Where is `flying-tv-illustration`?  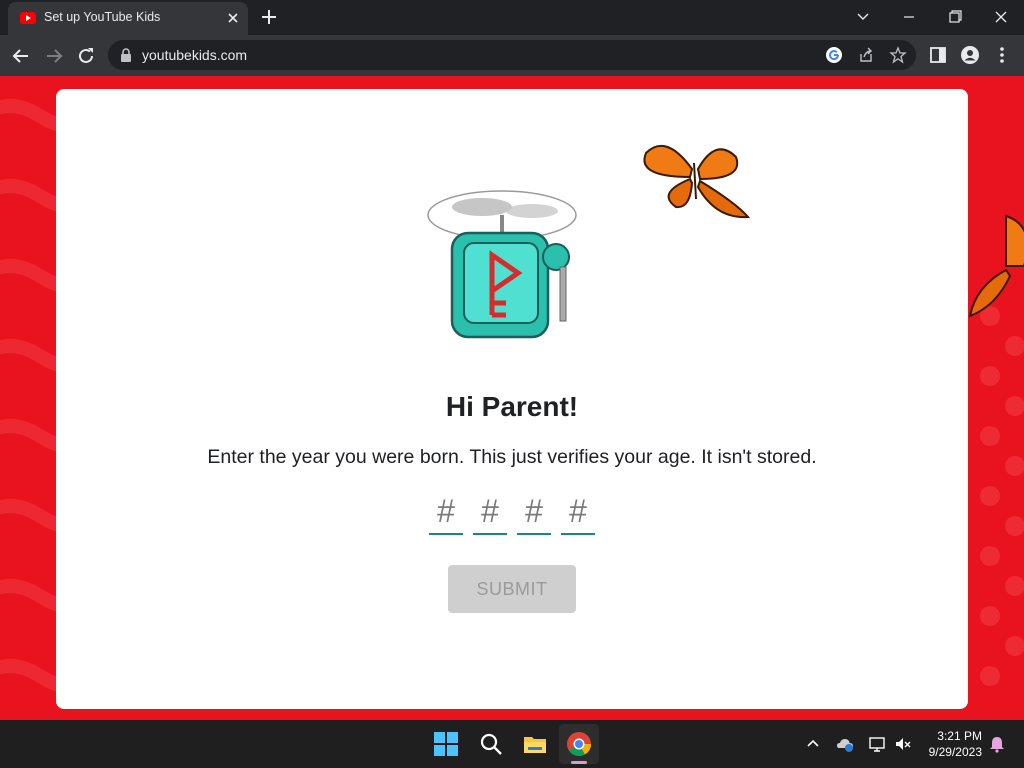
flying-tv-illustration is located at coordinates (502, 264).